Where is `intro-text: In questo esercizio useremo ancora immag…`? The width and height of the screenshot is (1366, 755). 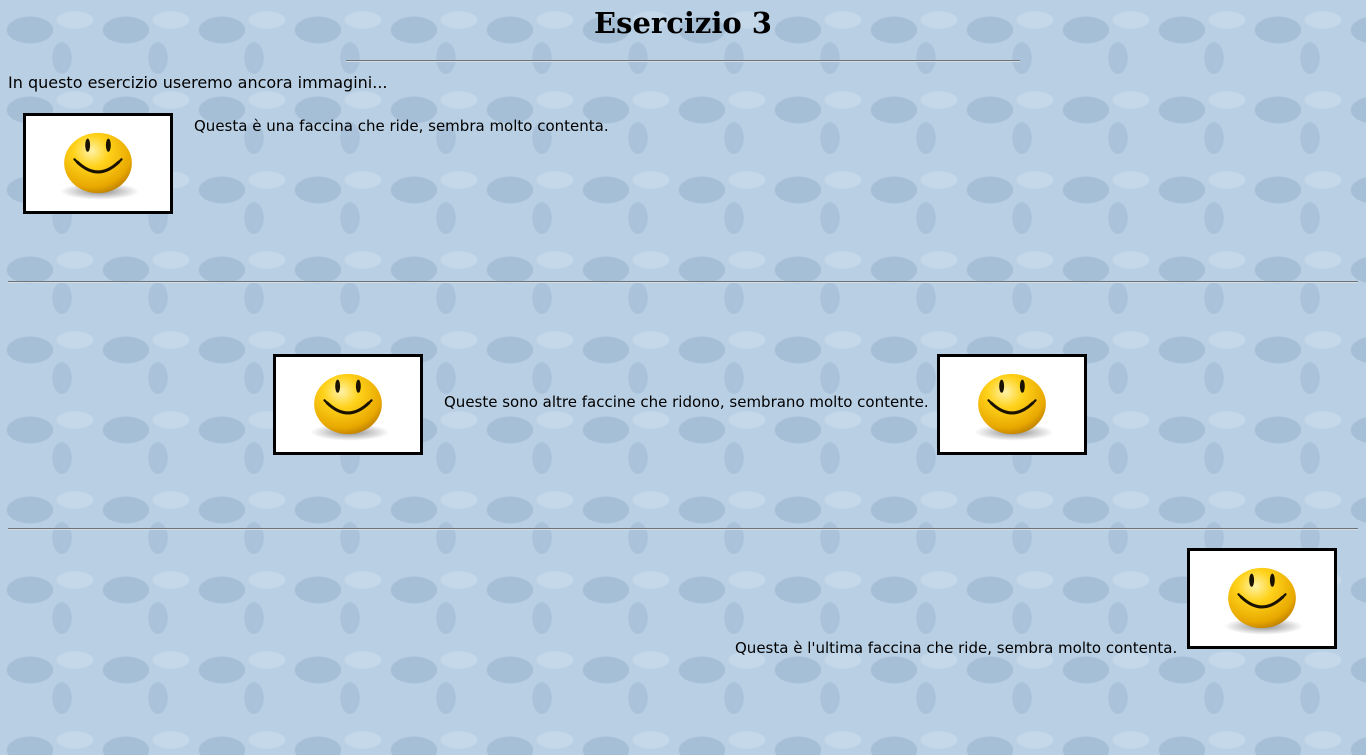 intro-text: In questo esercizio useremo ancora immag… is located at coordinates (198, 82).